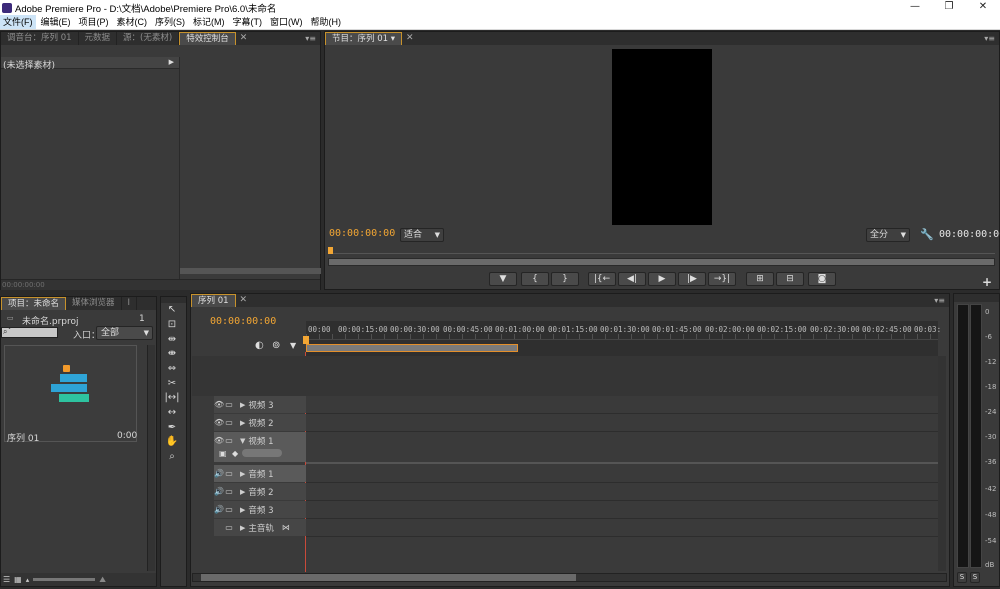  I want to click on keyframe-icon: ◆, so click(235, 453).